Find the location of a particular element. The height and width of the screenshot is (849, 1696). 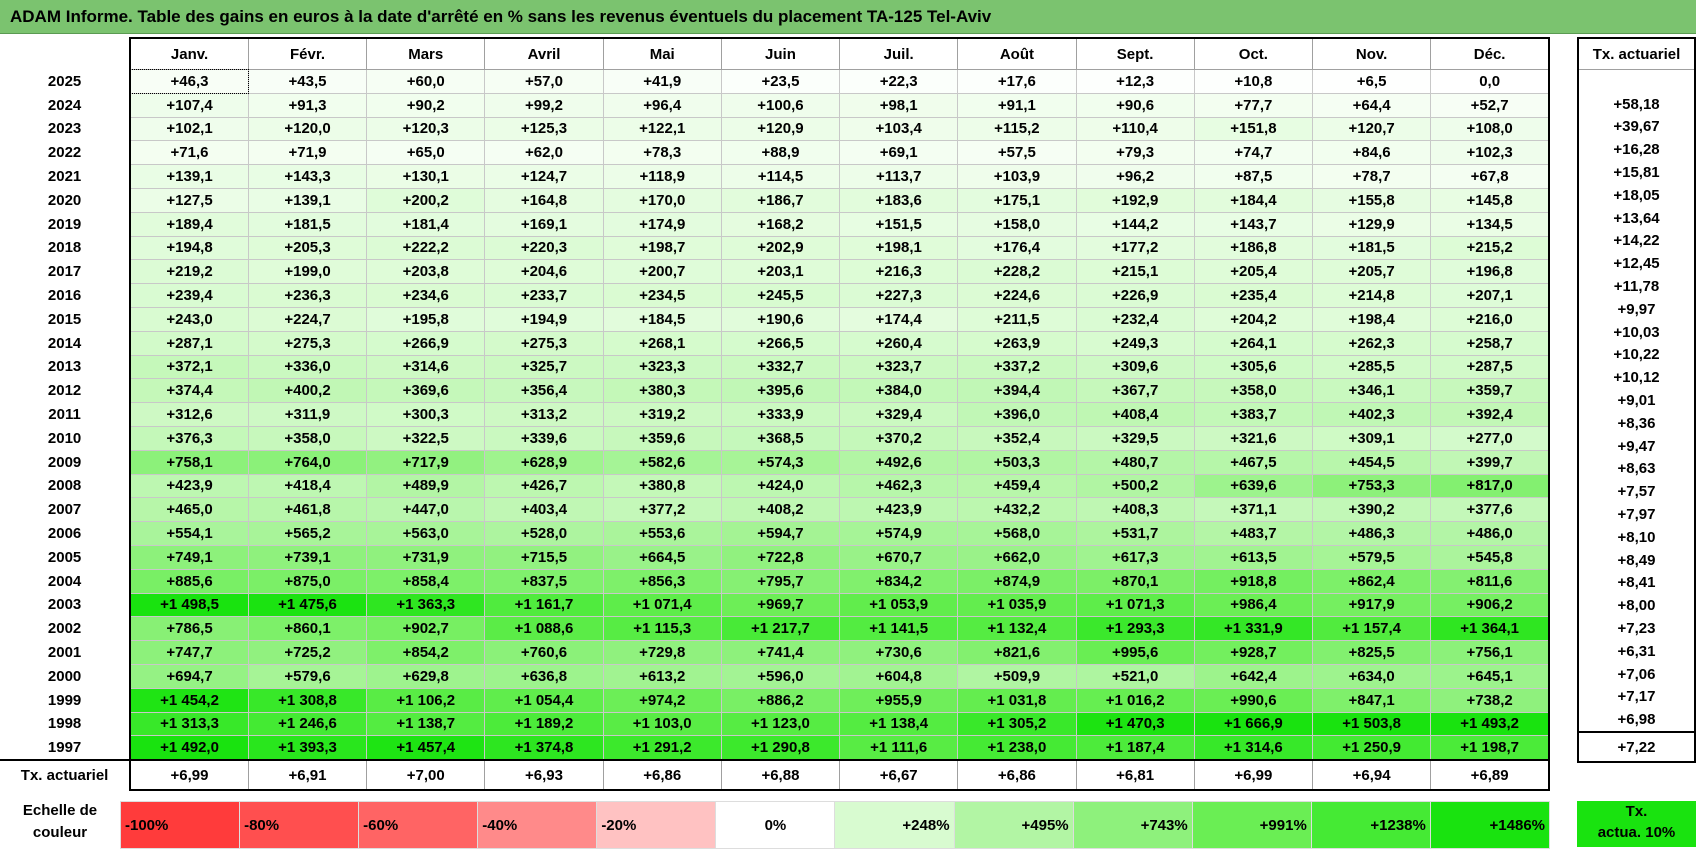

month-header: Janv. is located at coordinates (189, 53).